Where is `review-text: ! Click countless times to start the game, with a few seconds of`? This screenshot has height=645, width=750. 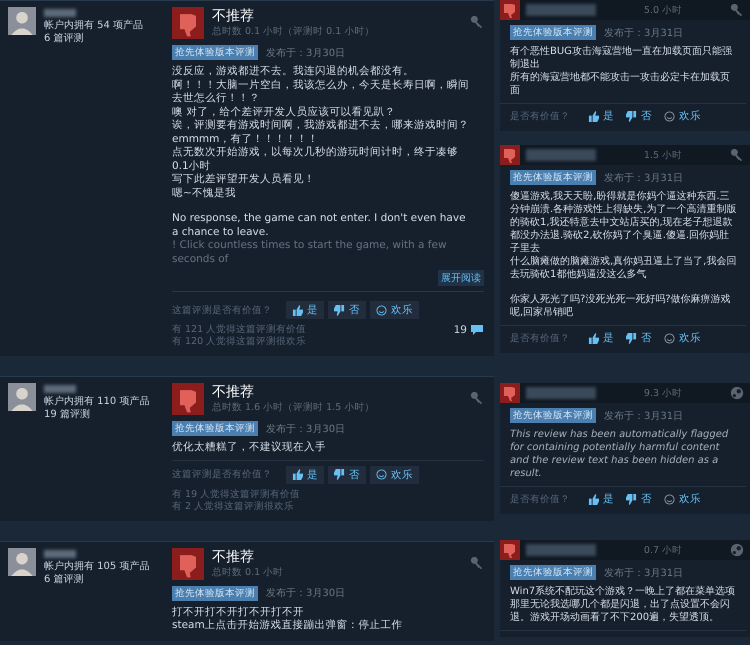 review-text: ! Click countless times to start the game, with a few seconds of is located at coordinates (310, 252).